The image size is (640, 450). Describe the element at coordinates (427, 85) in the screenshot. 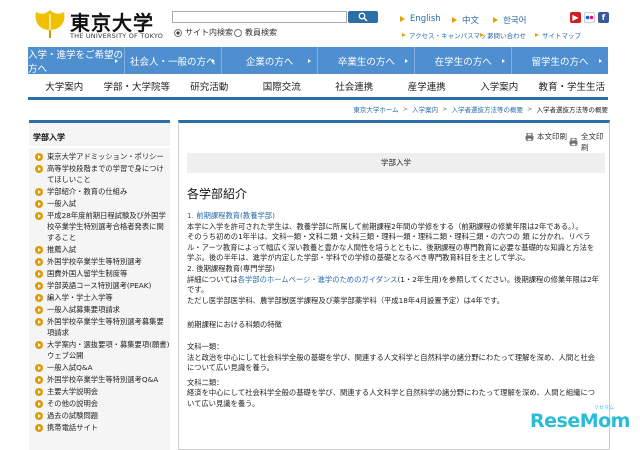

I see `nav-industry: 産学連携` at that location.